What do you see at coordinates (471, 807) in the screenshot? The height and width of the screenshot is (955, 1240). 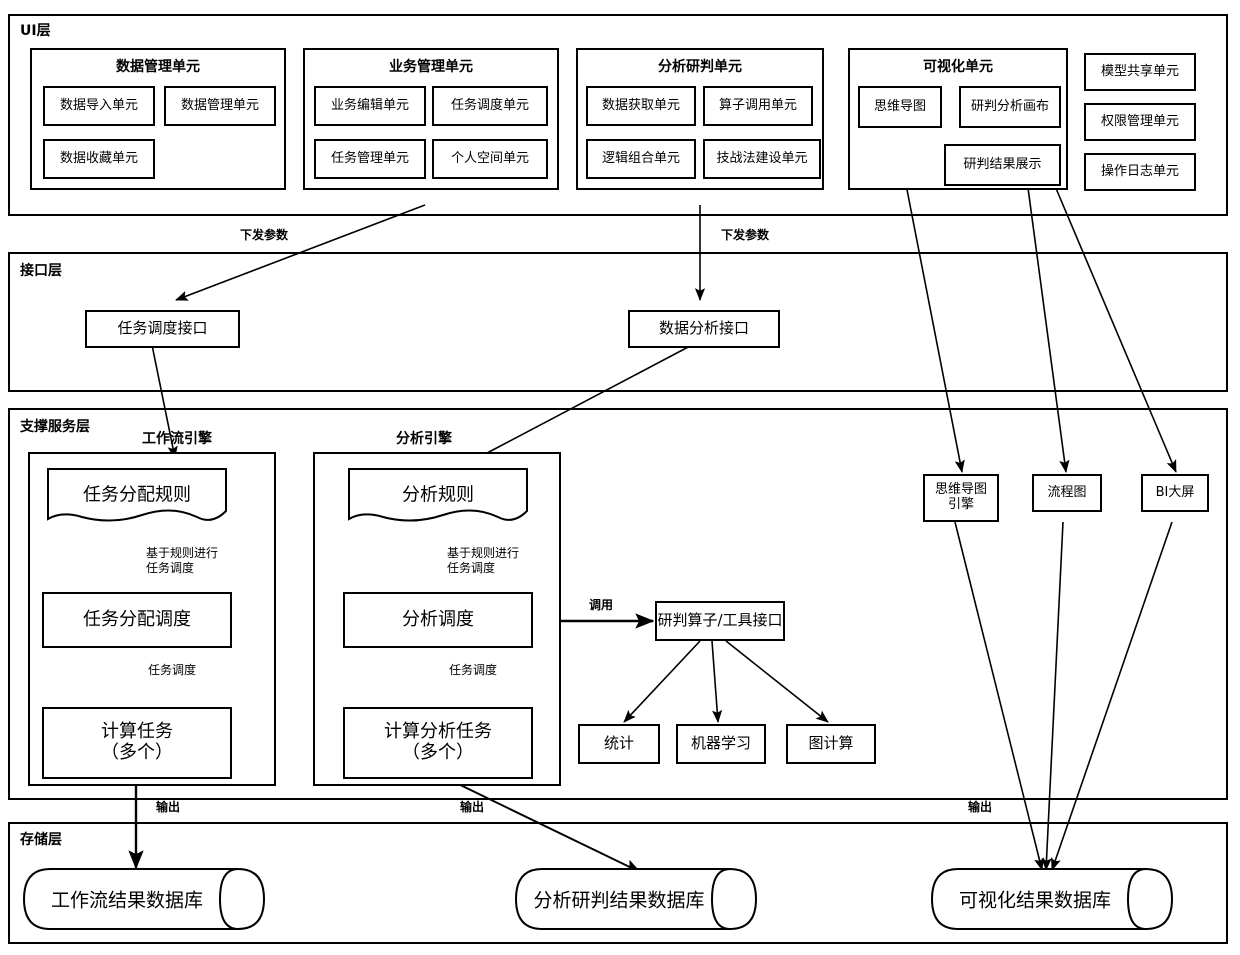 I see `edge-label-output-2: 输出` at bounding box center [471, 807].